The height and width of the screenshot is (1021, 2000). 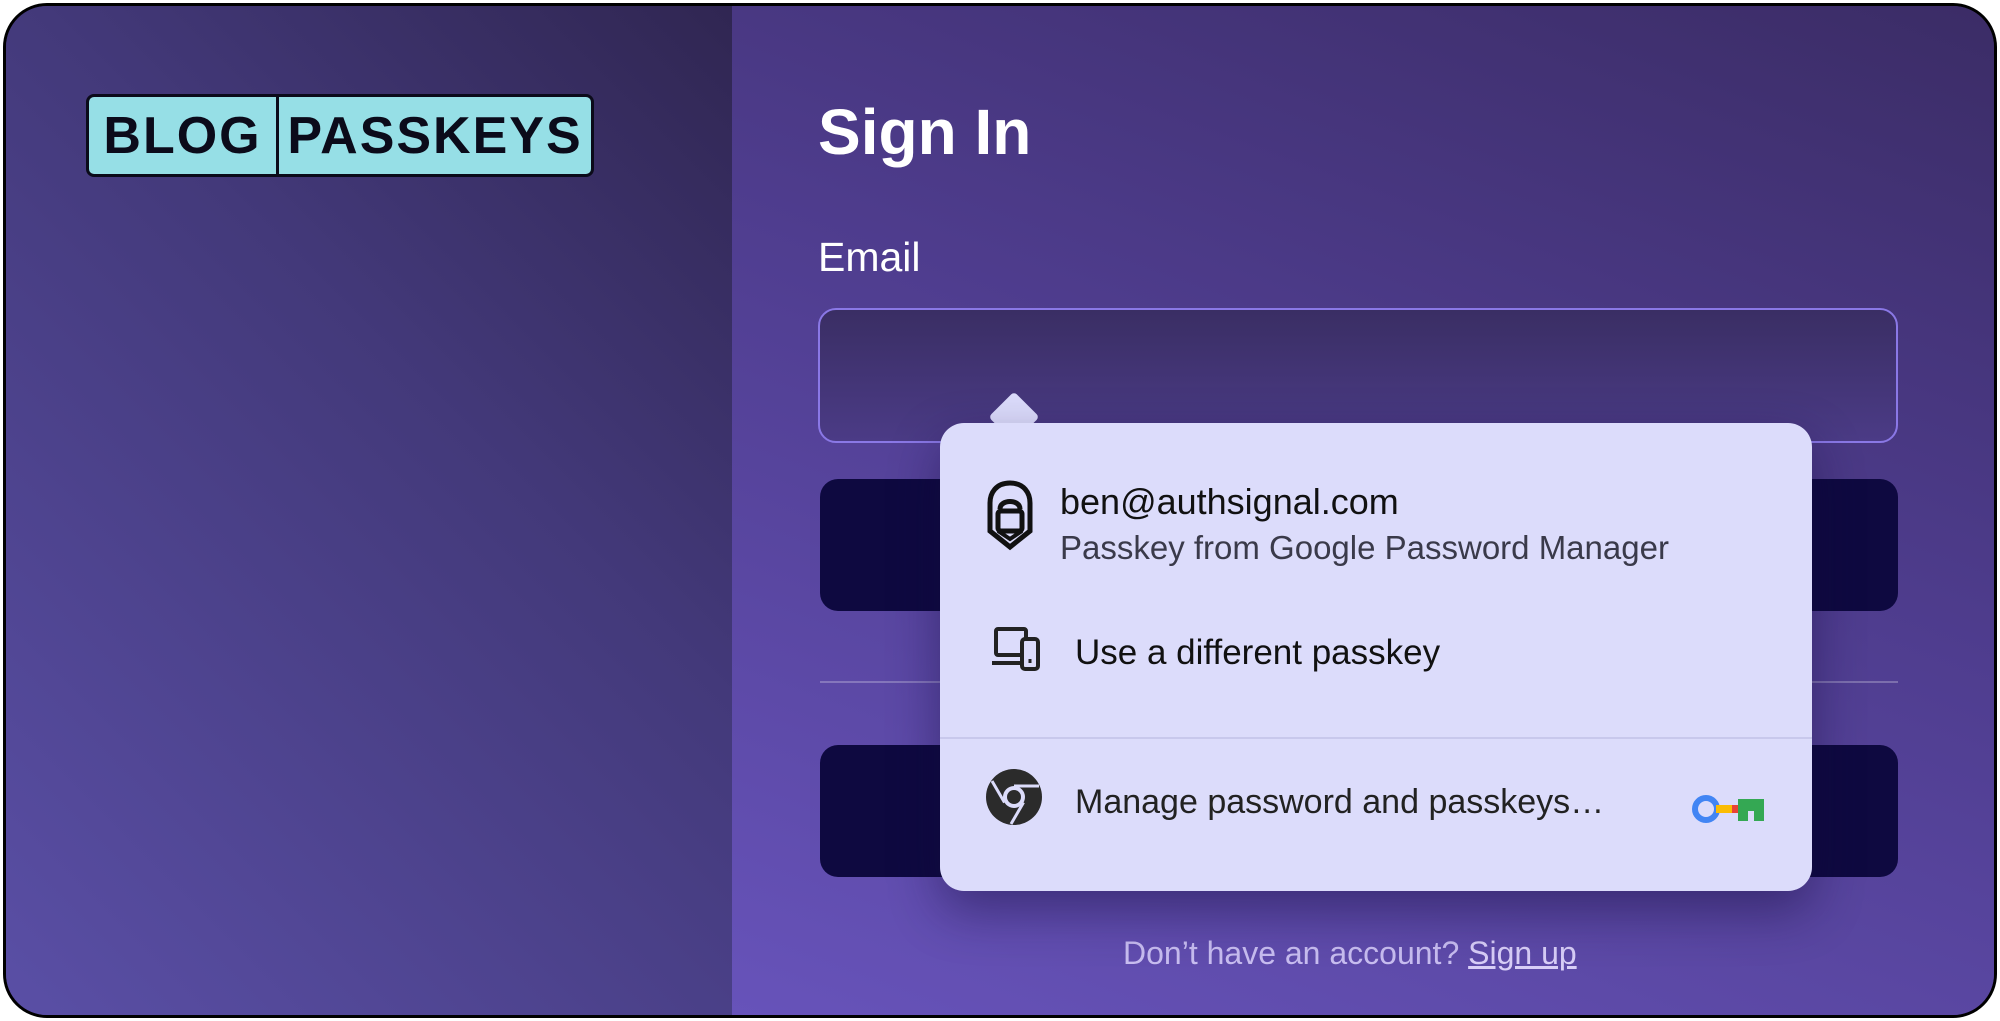 I want to click on signup-prompt-text: Don’t have an account?, so click(x=1291, y=953).